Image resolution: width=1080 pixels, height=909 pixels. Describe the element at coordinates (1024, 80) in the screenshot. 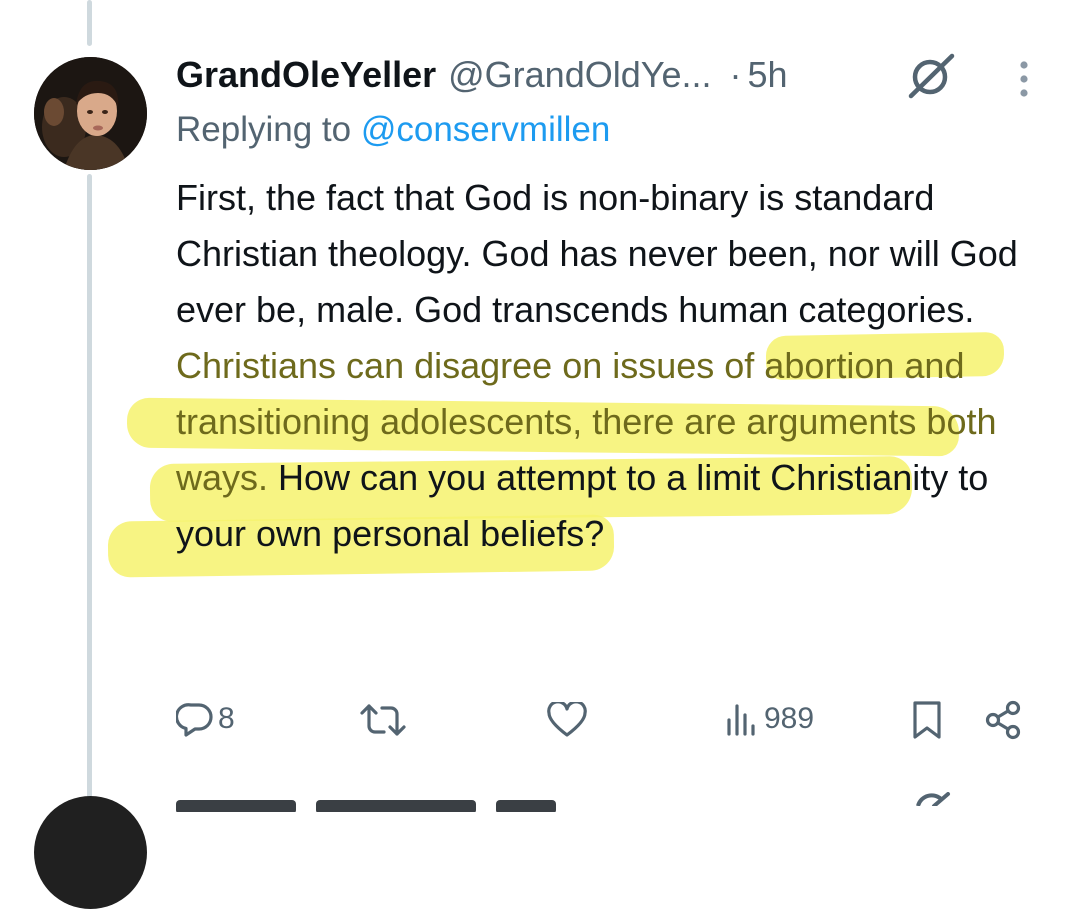

I see `more-icon` at that location.